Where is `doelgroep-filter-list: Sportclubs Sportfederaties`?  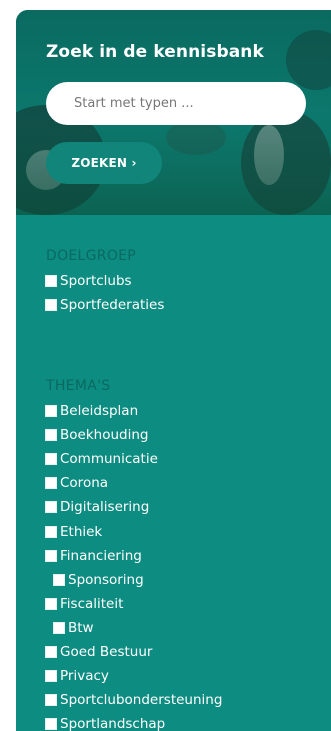 doelgroep-filter-list: Sportclubs Sportfederaties is located at coordinates (104, 293).